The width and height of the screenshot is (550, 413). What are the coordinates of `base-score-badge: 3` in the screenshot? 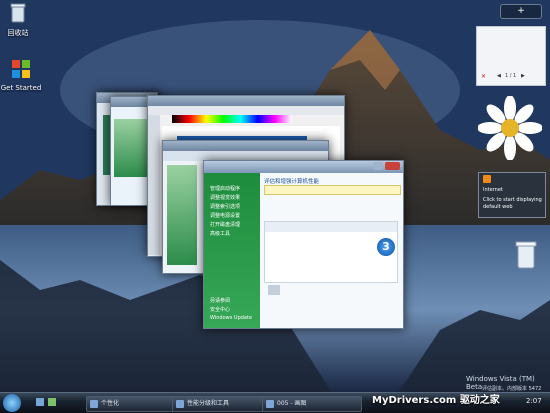 It's located at (386, 247).